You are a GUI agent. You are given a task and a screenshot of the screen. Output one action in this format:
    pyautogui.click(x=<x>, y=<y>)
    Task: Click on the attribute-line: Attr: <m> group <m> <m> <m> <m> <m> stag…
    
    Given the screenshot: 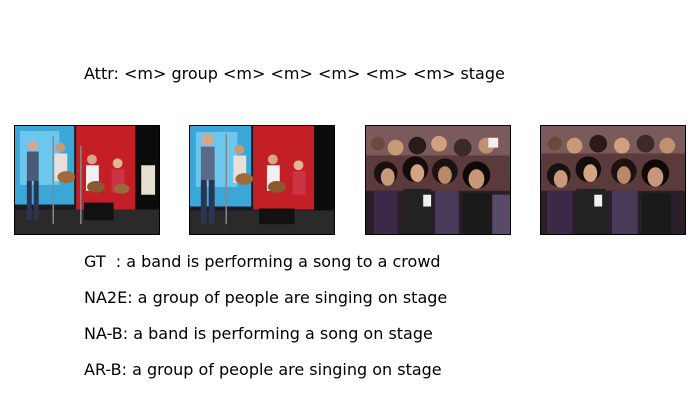 What is the action you would take?
    pyautogui.click(x=294, y=73)
    